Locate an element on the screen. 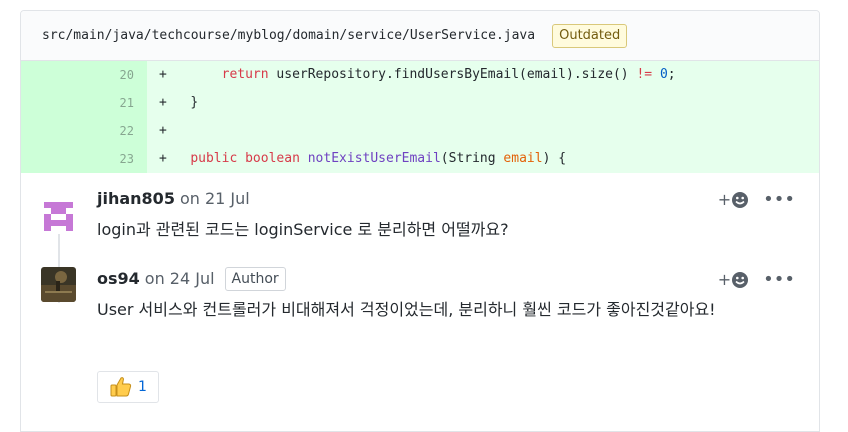 Image resolution: width=848 pixels, height=432 pixels. comment-date-link: on 24 Jul is located at coordinates (180, 279).